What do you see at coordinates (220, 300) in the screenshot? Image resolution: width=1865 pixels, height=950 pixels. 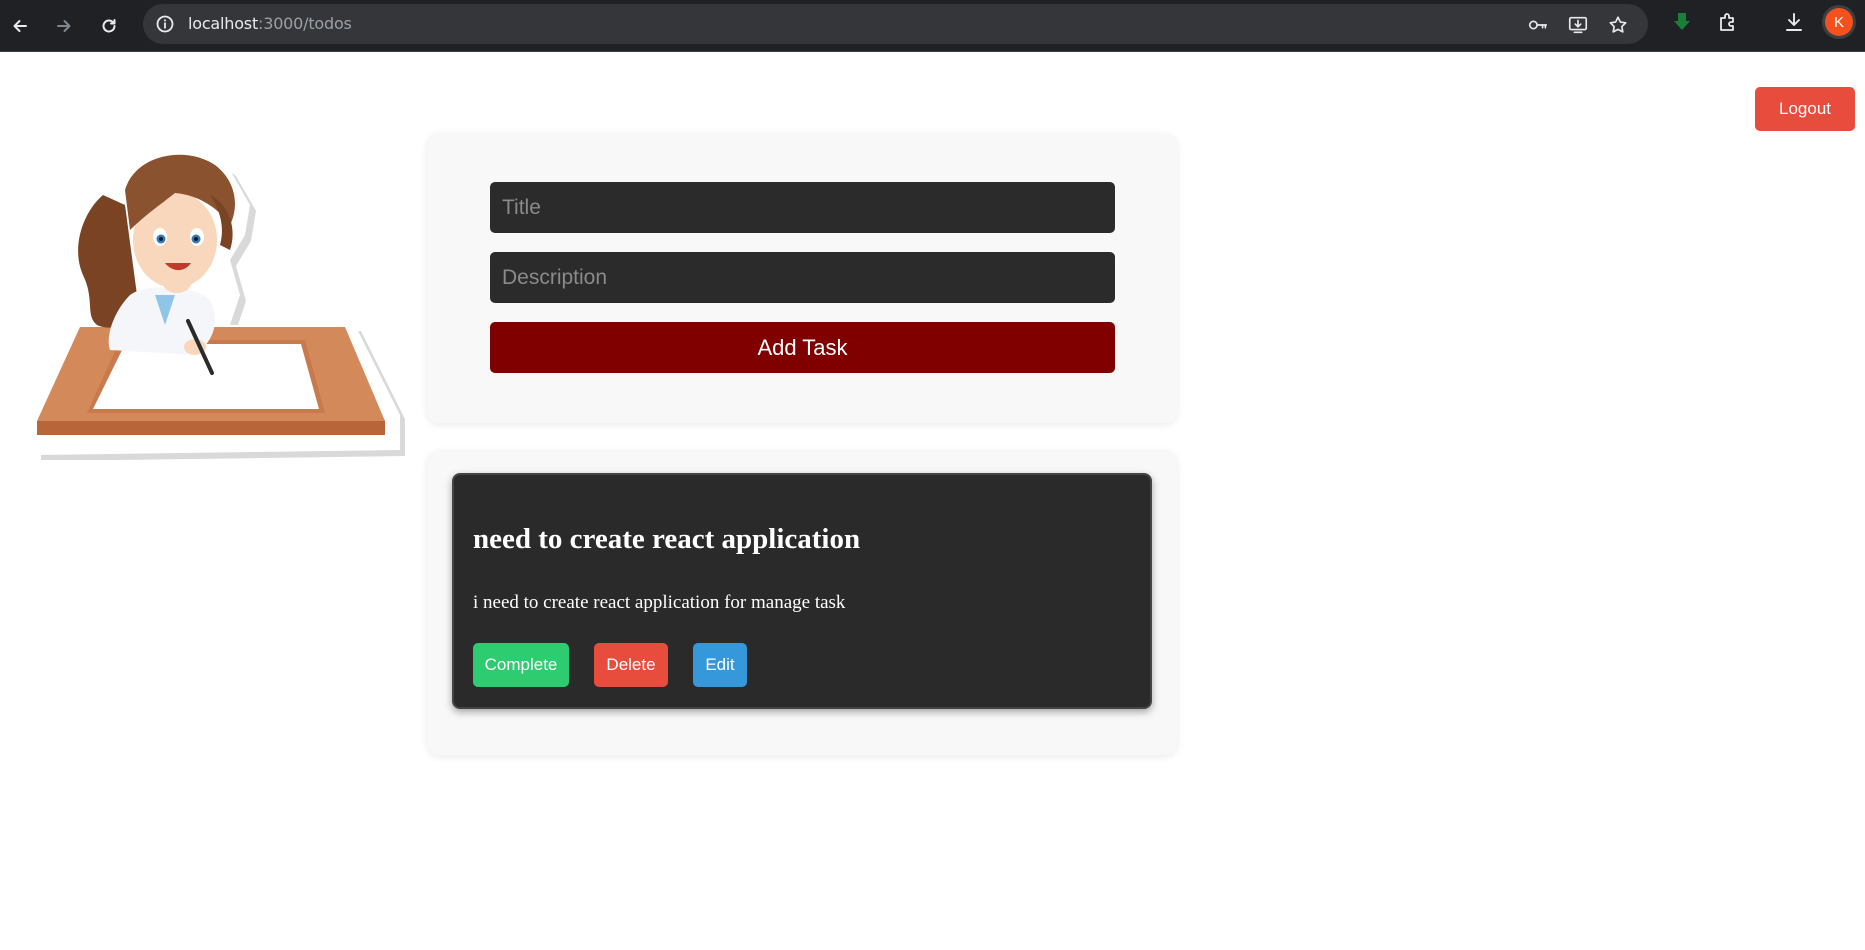 I see `girl-writing-illustration` at bounding box center [220, 300].